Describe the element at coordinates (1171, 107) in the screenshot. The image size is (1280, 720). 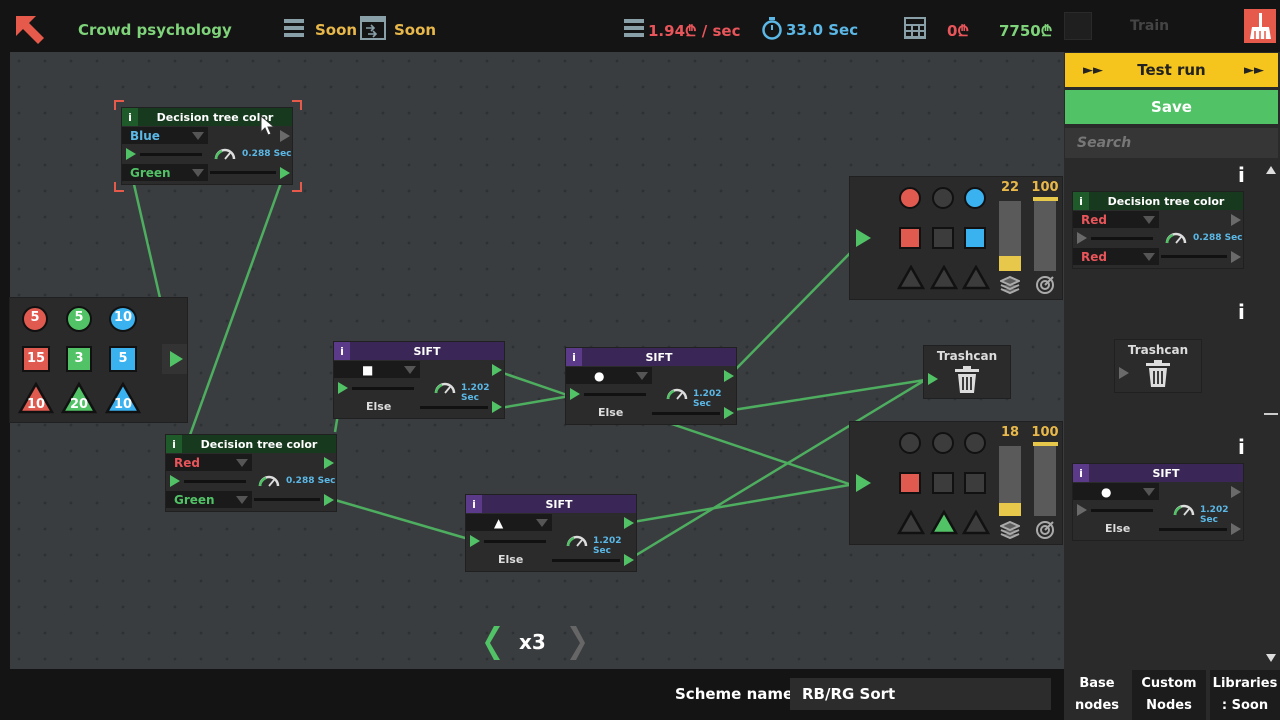
I see `save-button: Save` at that location.